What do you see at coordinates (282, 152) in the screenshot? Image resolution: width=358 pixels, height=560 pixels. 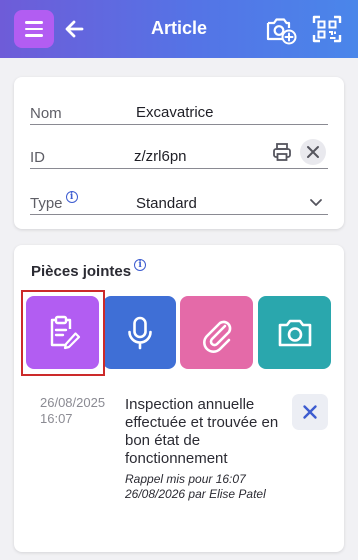 I see `print-icon` at bounding box center [282, 152].